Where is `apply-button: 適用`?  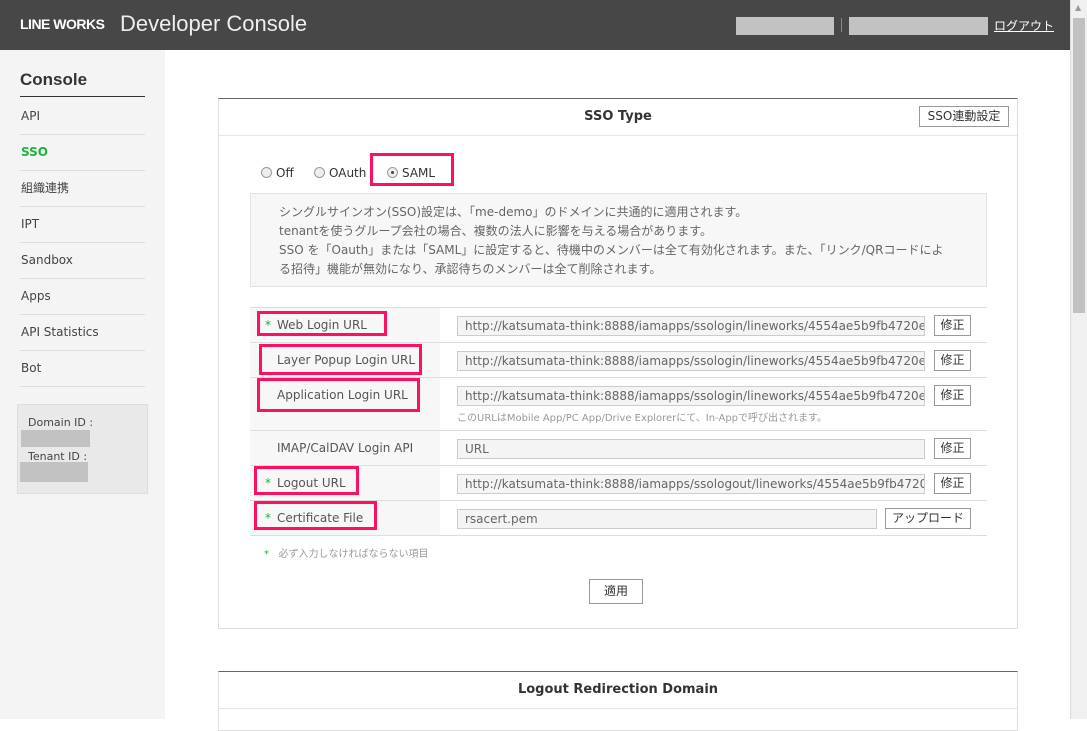
apply-button: 適用 is located at coordinates (616, 591).